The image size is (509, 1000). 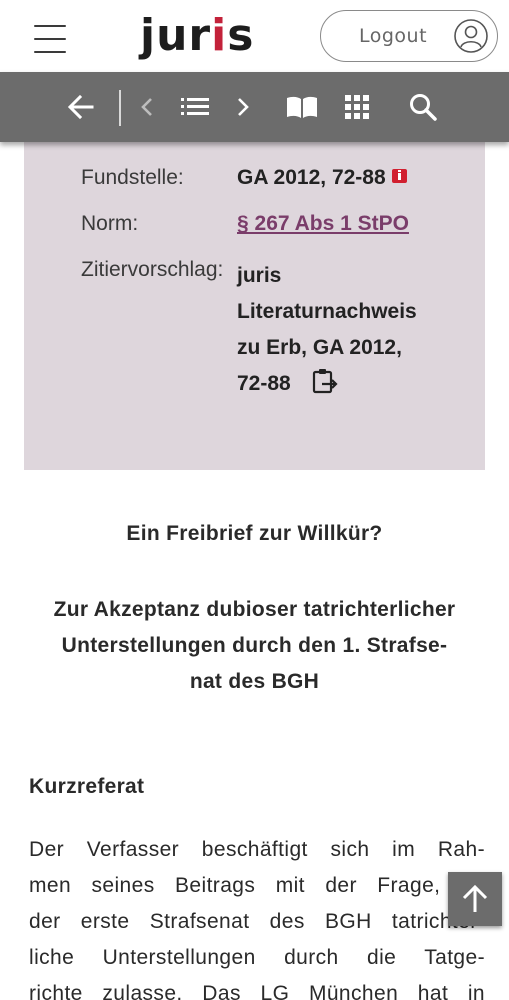 I want to click on back-to-top-button, so click(x=475, y=899).